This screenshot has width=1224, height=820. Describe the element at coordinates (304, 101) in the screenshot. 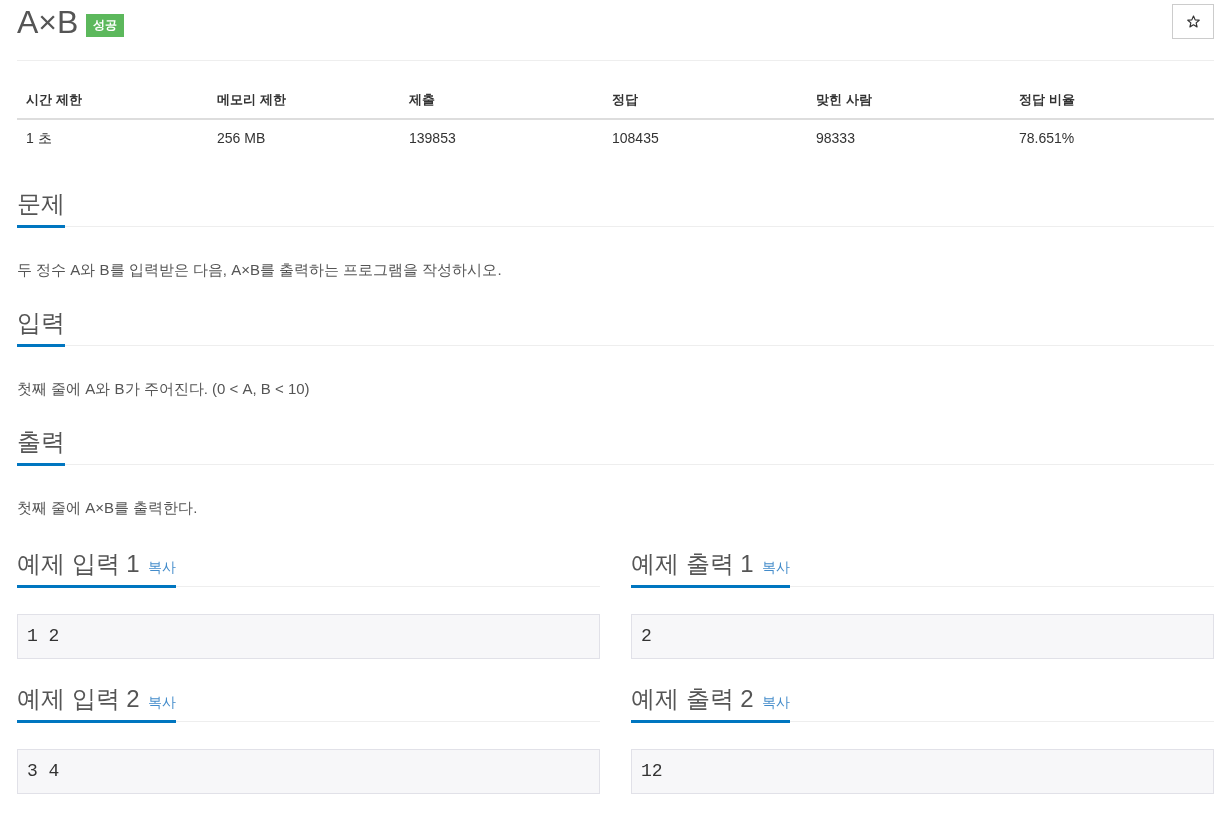

I see `column-header: 메모리 제한` at that location.